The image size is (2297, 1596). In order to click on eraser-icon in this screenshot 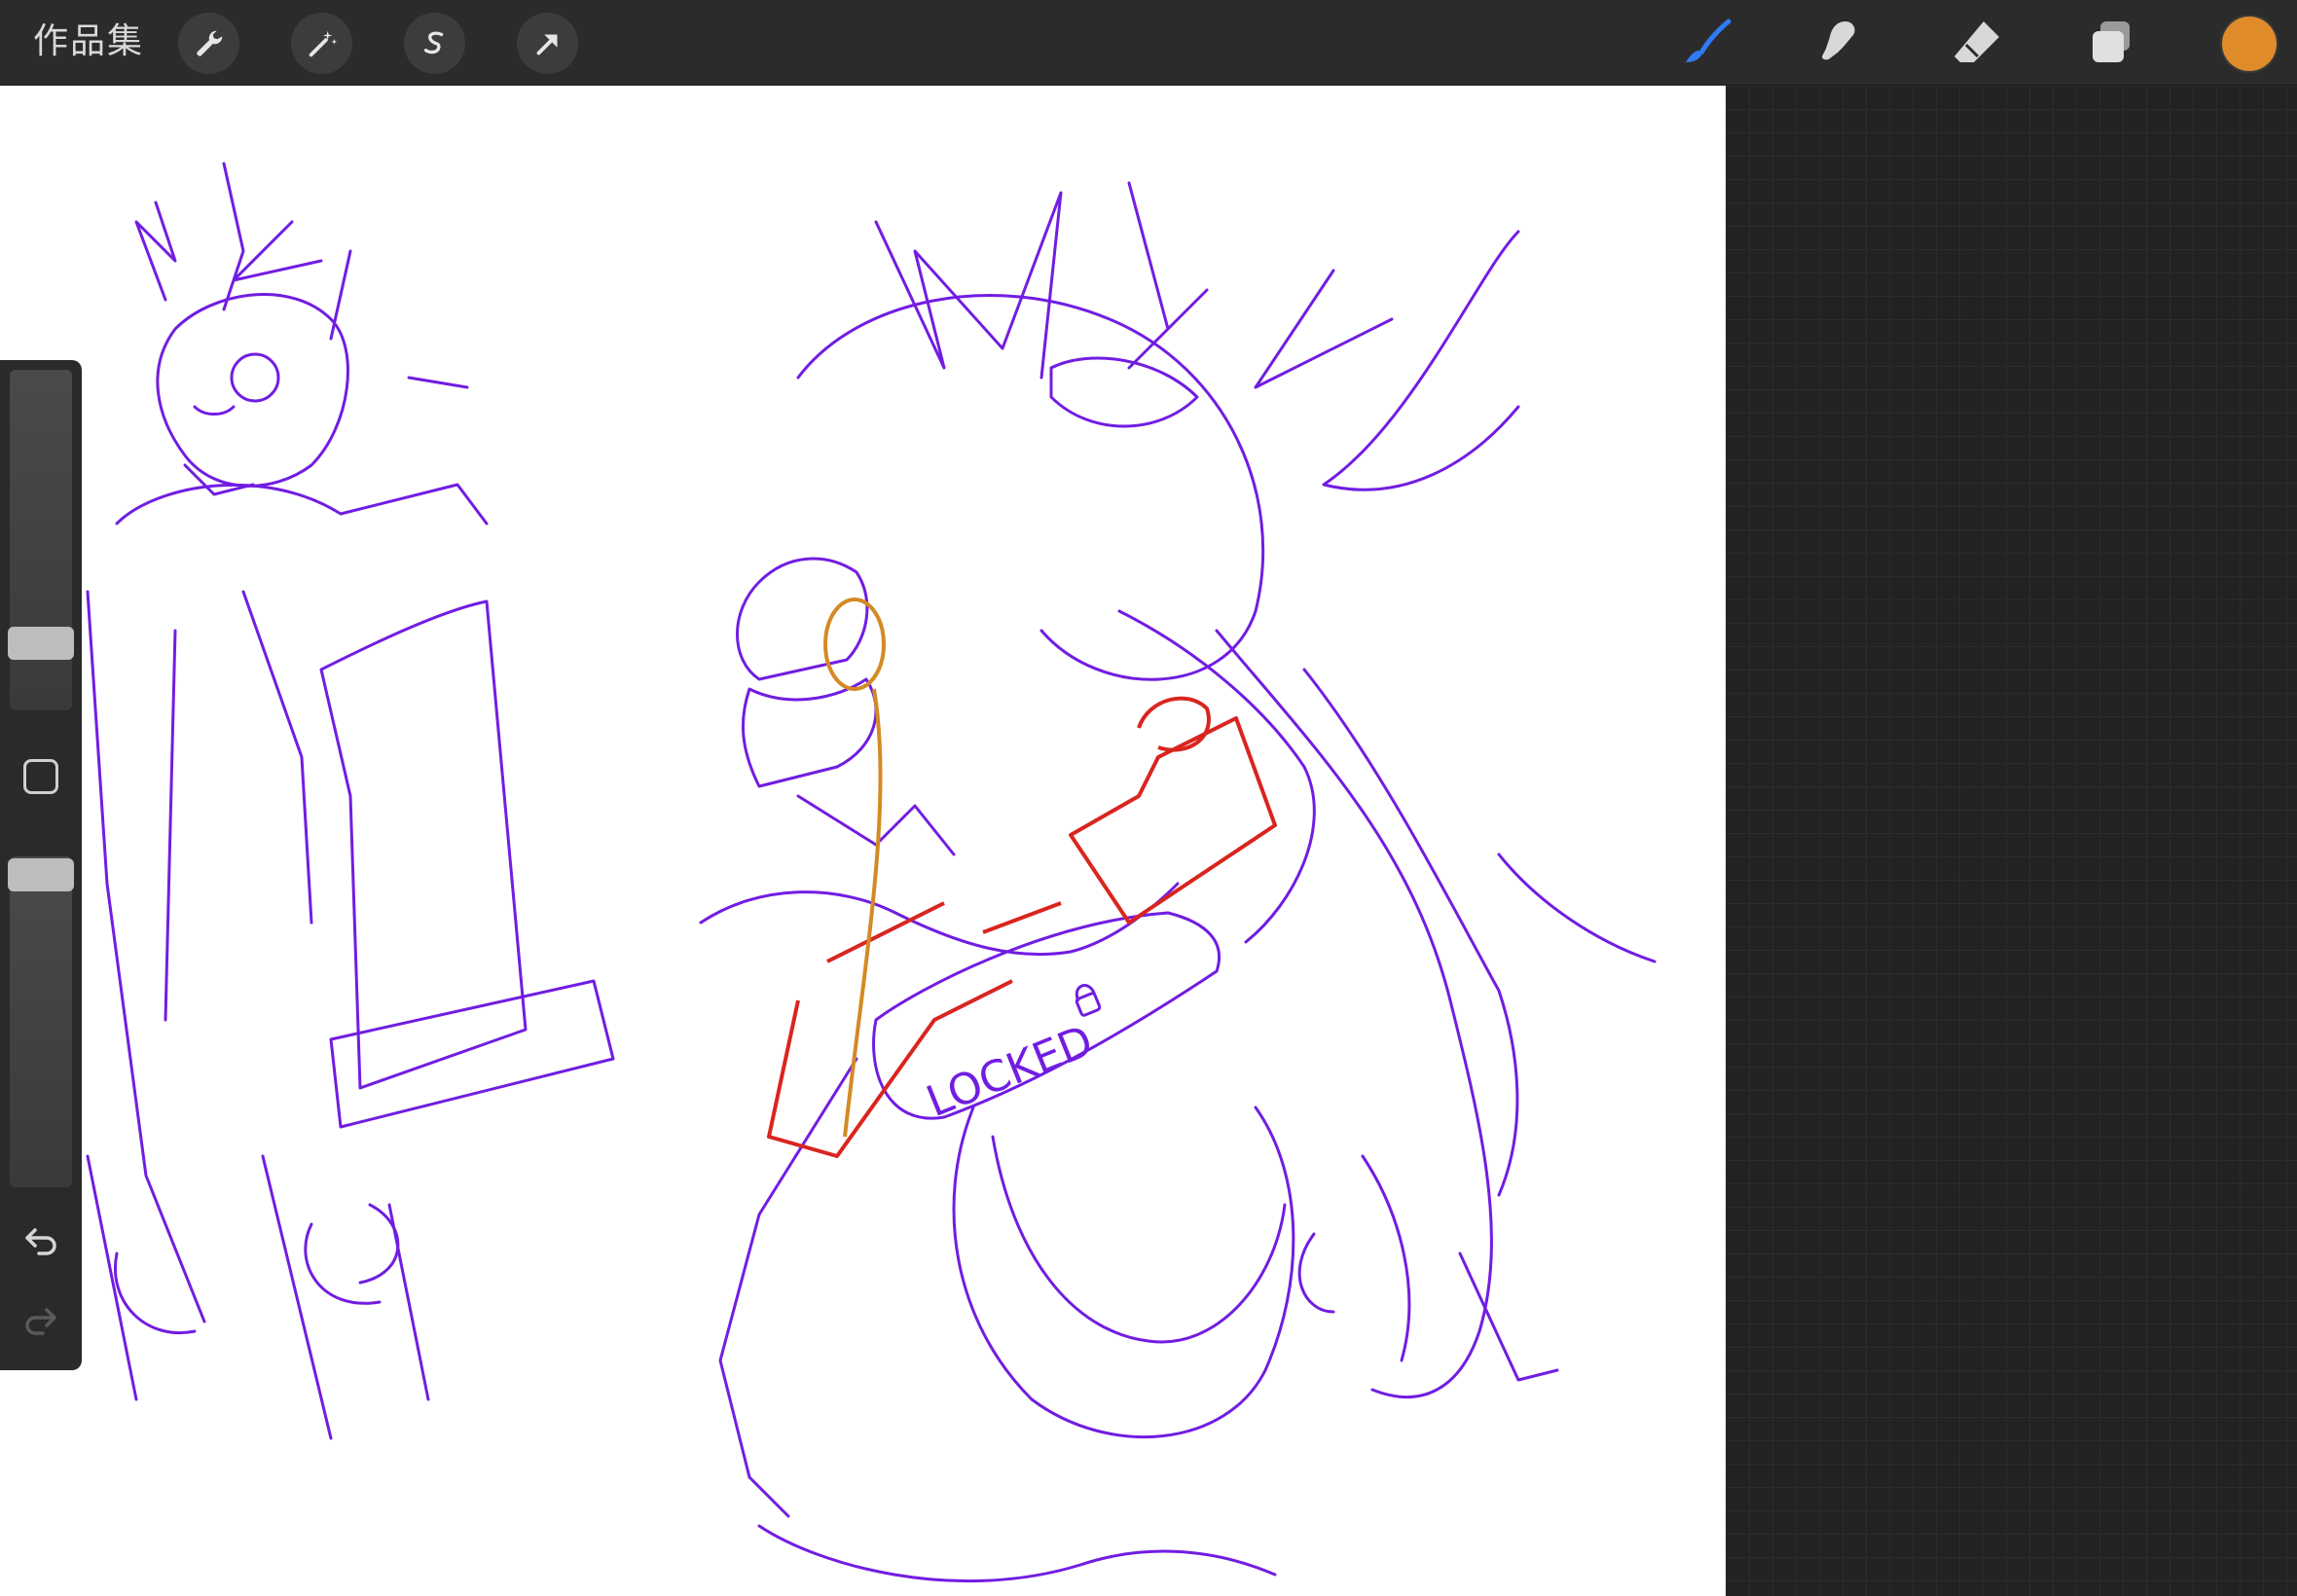, I will do `click(1976, 43)`.